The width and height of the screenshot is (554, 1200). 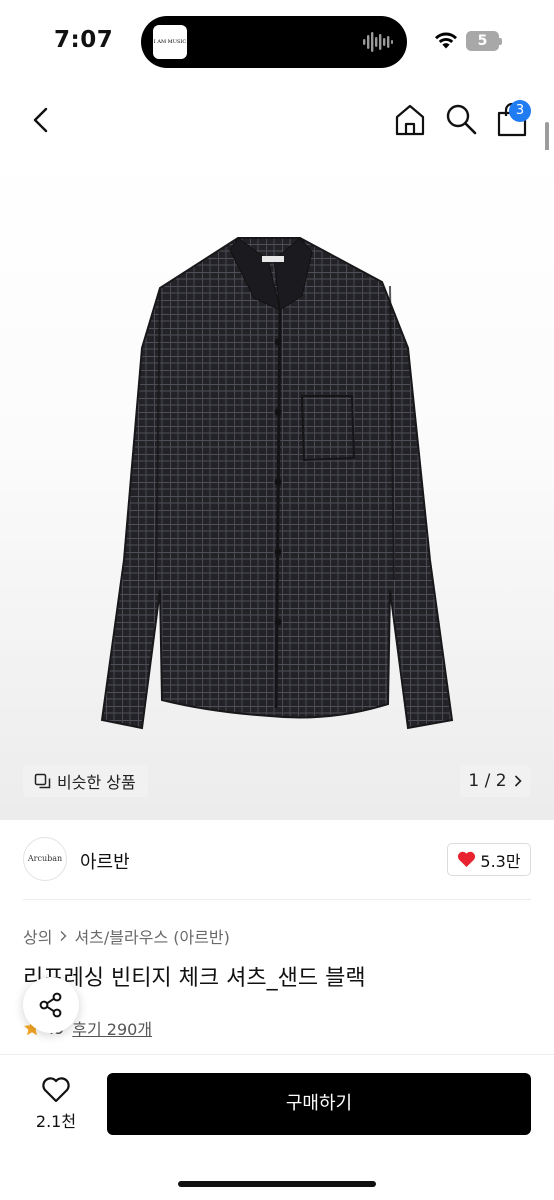 I want to click on audio-wave-icon, so click(x=378, y=42).